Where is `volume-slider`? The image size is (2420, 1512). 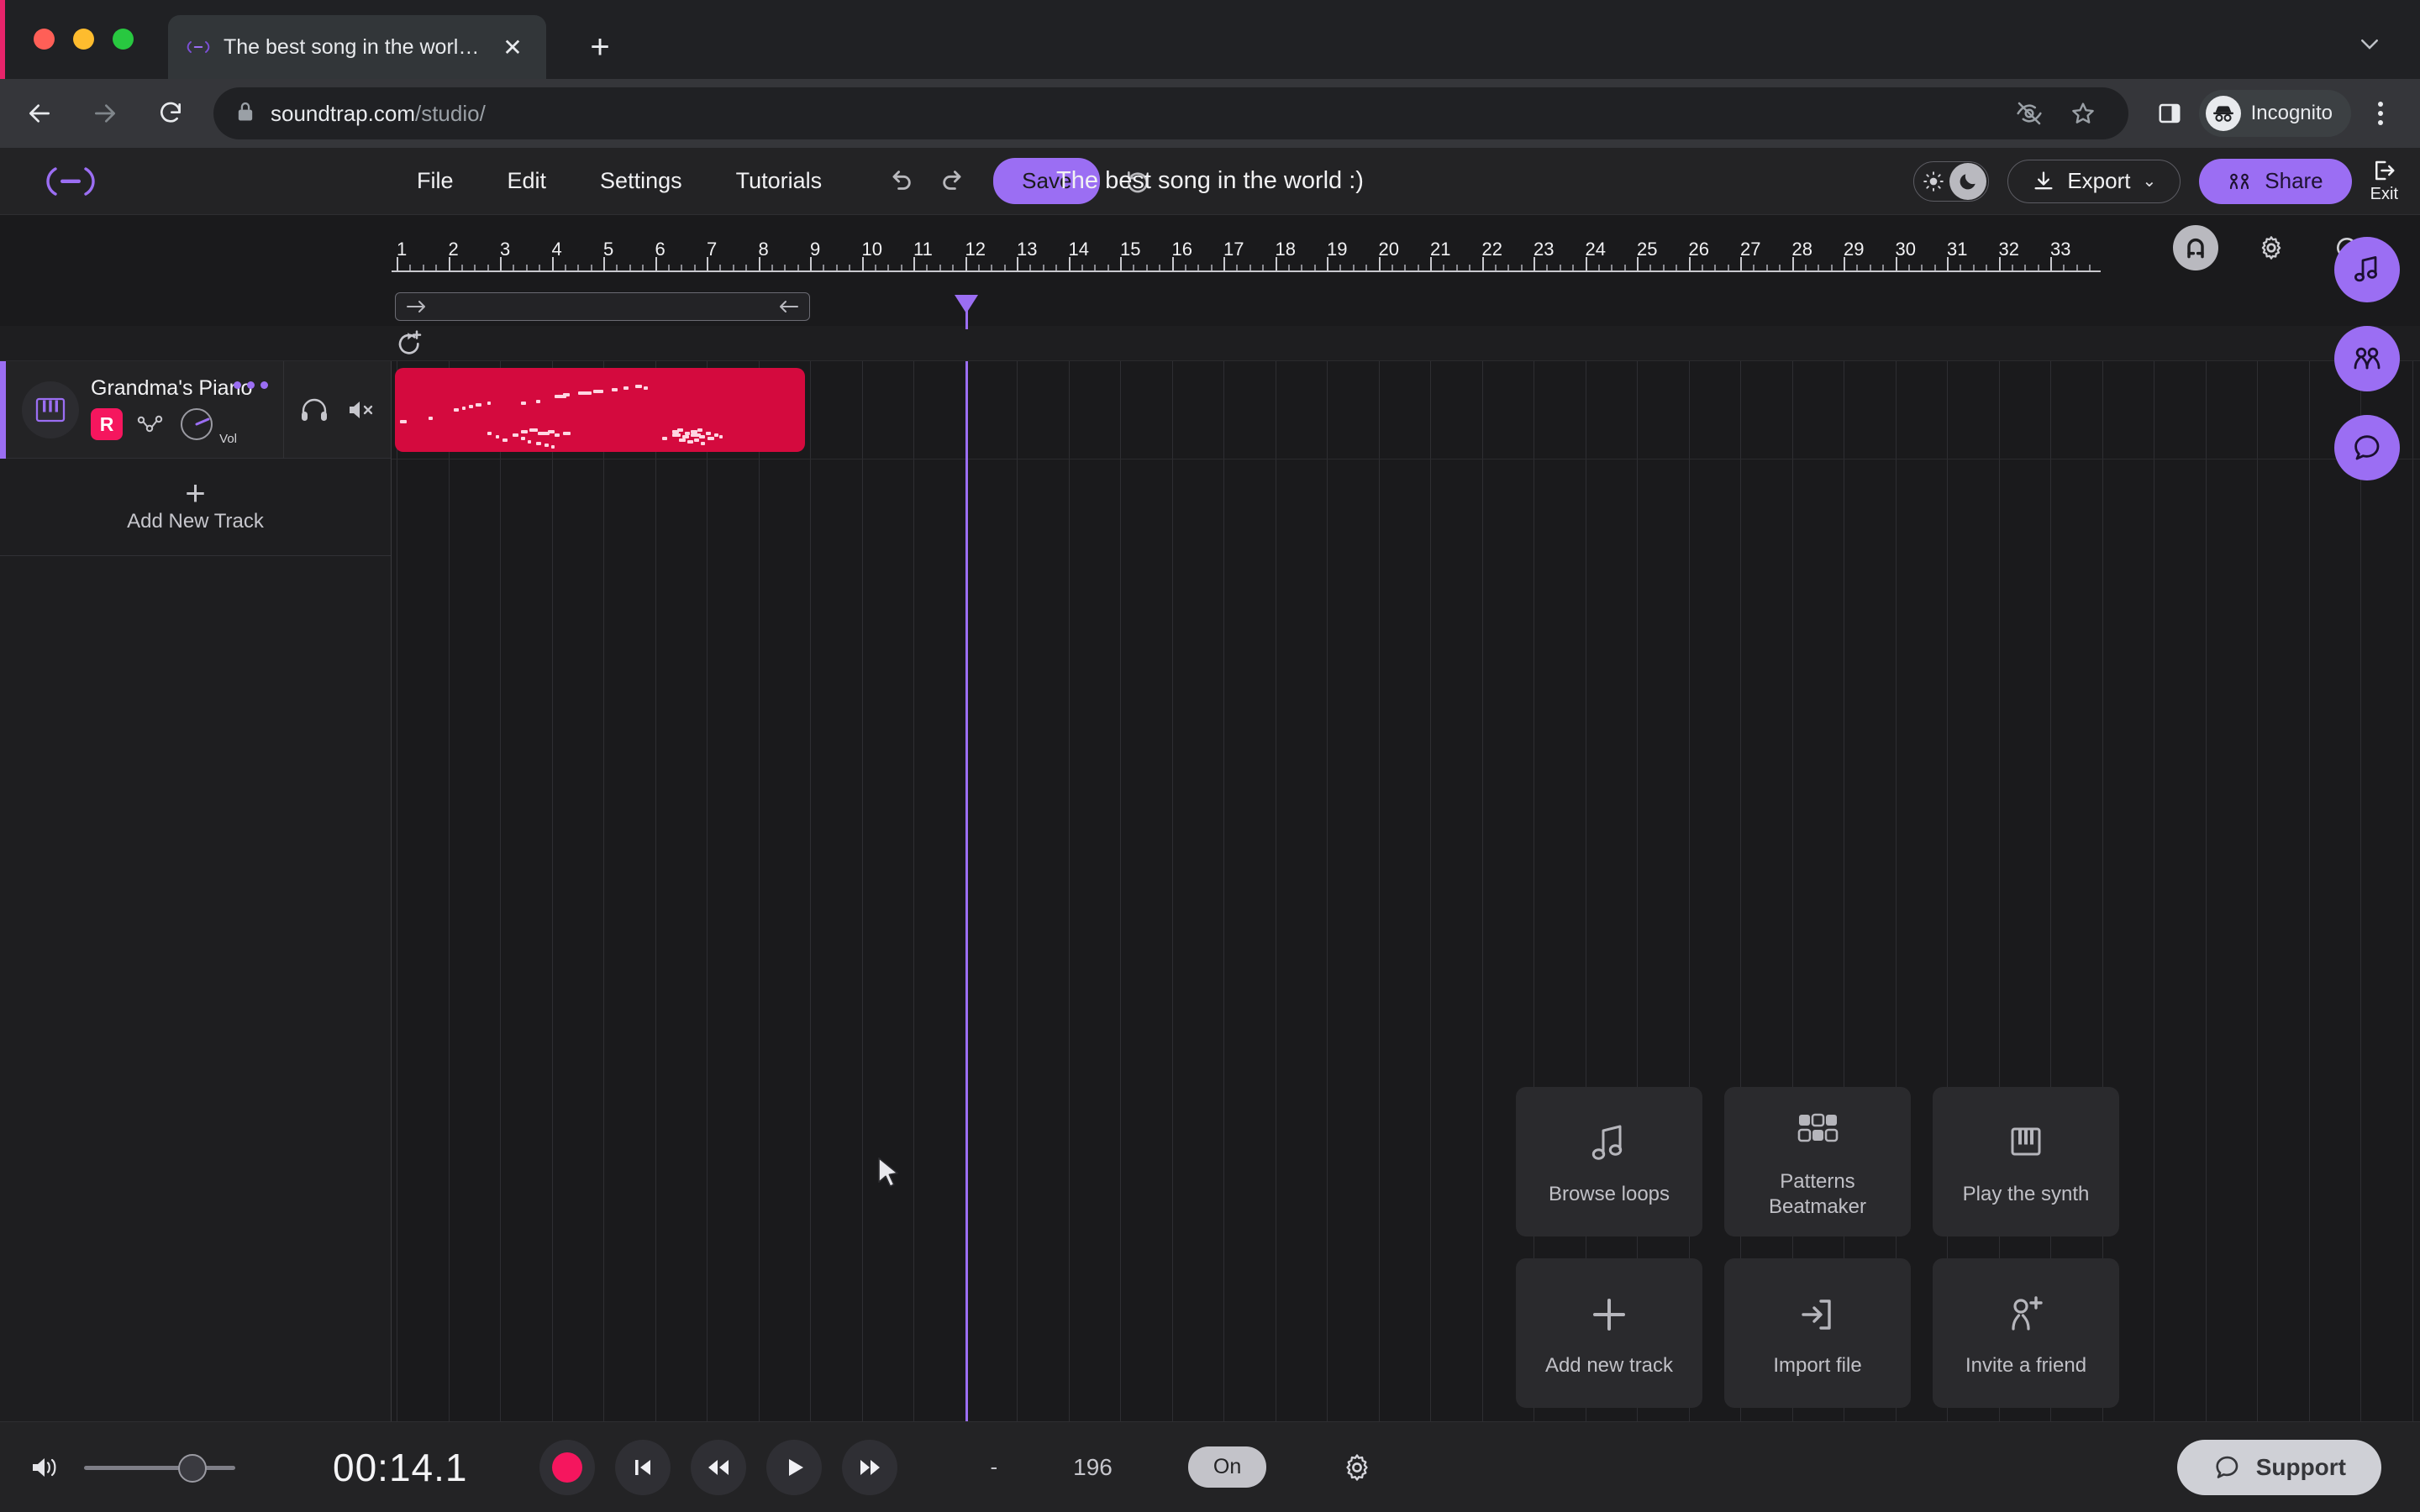 volume-slider is located at coordinates (159, 1467).